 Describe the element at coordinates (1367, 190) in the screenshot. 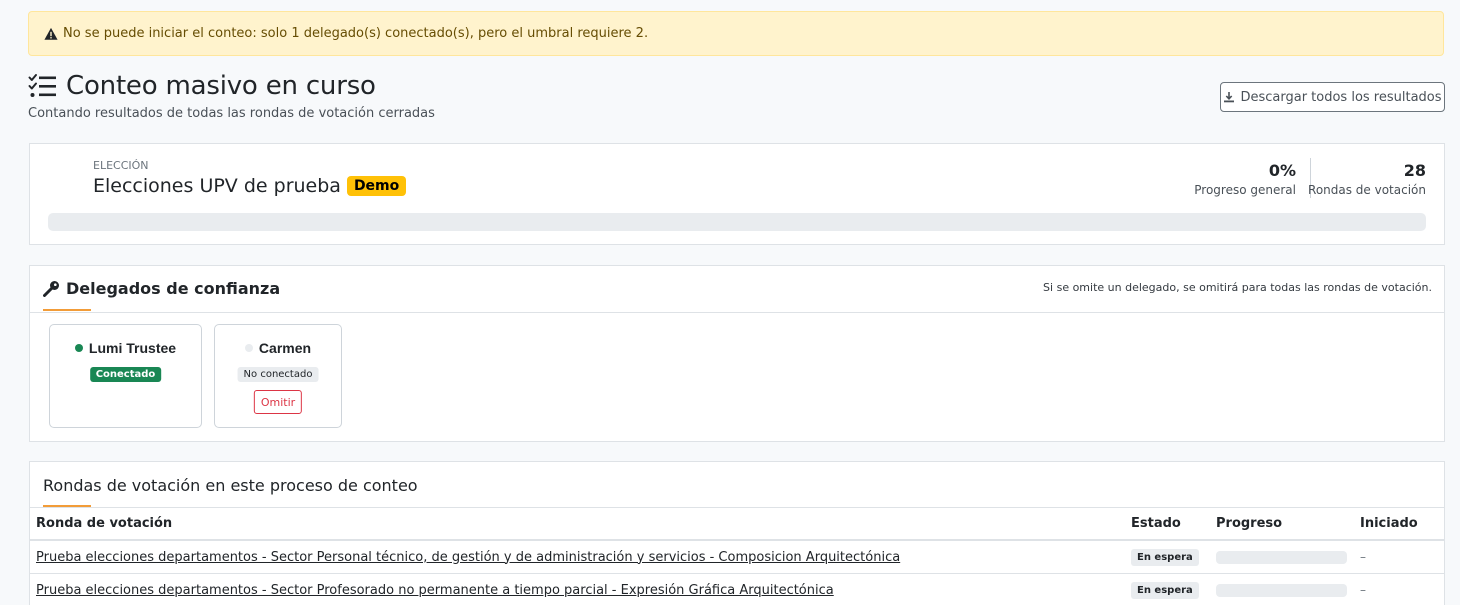

I see `rounds-count-label: Rondas de votación` at that location.